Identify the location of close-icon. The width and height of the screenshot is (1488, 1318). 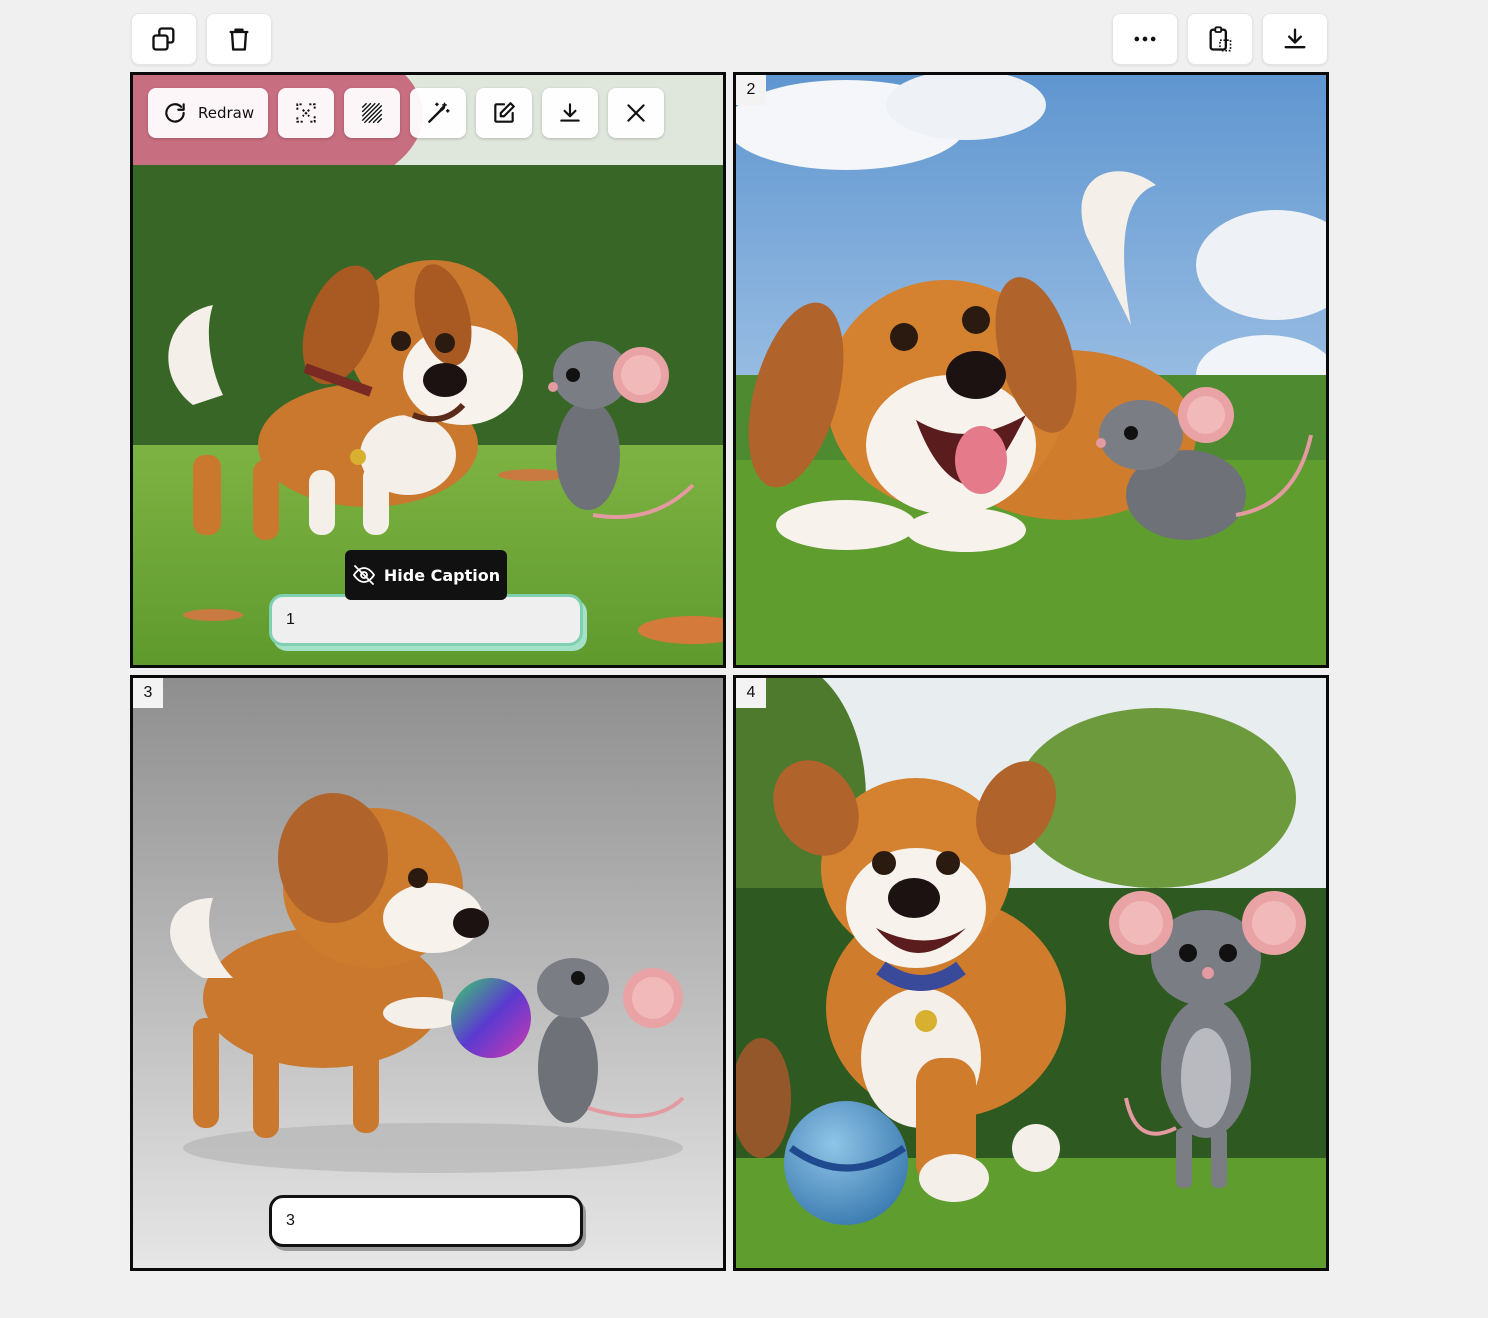
(636, 113).